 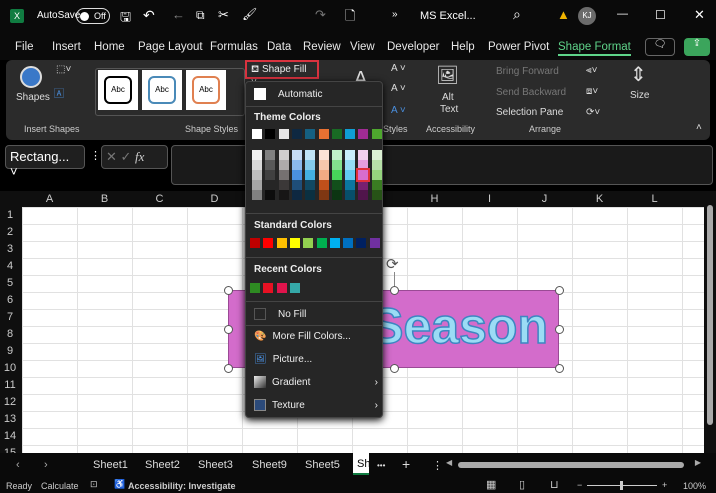 What do you see at coordinates (110, 465) in the screenshot?
I see `sheet-tab-sheet1: Sheet1` at bounding box center [110, 465].